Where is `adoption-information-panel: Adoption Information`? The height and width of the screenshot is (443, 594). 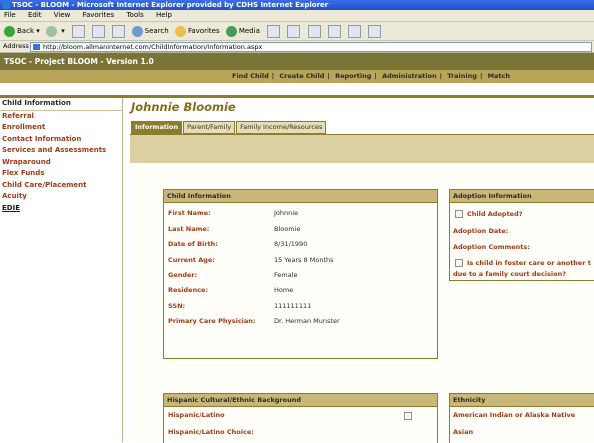
adoption-information-panel: Adoption Information is located at coordinates (521, 235).